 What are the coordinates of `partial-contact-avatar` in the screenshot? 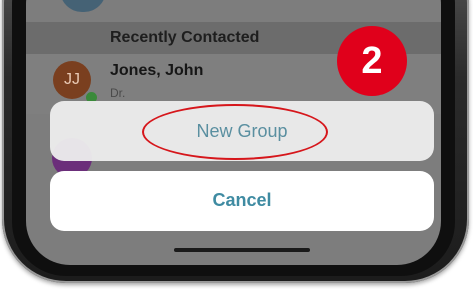 It's located at (83, 6).